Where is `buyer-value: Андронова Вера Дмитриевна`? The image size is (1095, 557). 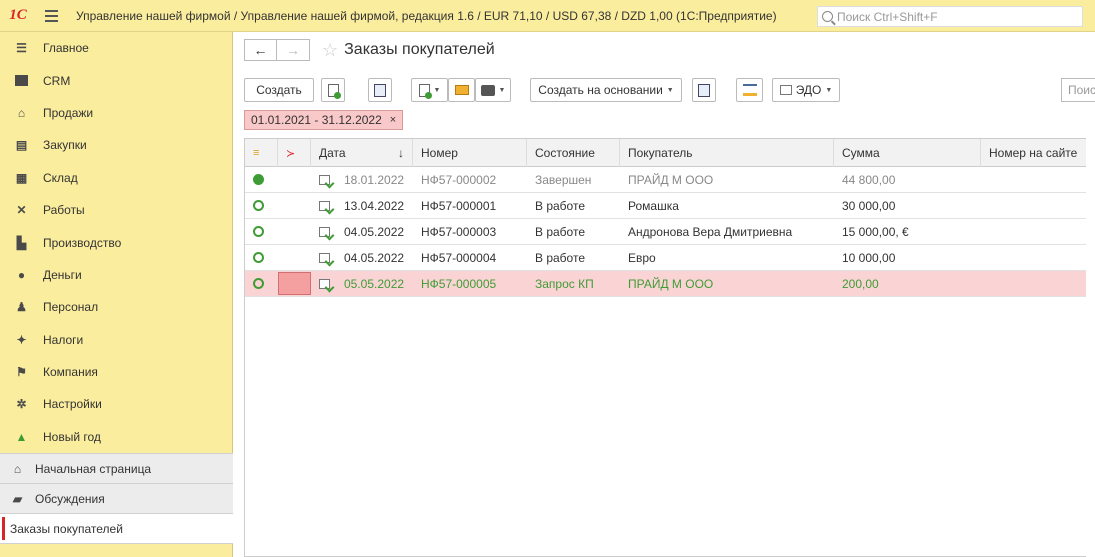 buyer-value: Андронова Вера Дмитриевна is located at coordinates (710, 231).